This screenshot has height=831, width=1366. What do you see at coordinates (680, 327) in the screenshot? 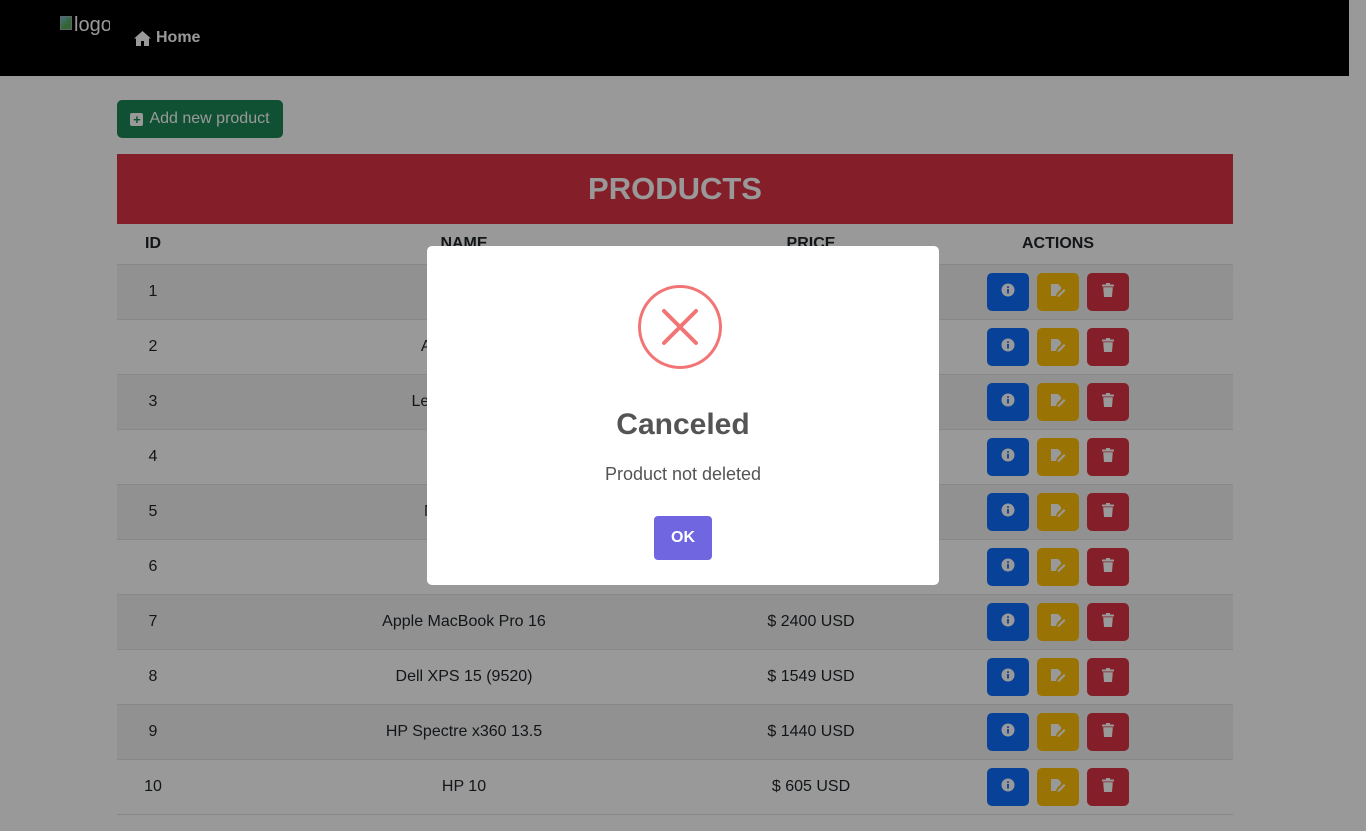
I see `error-x-icon` at bounding box center [680, 327].